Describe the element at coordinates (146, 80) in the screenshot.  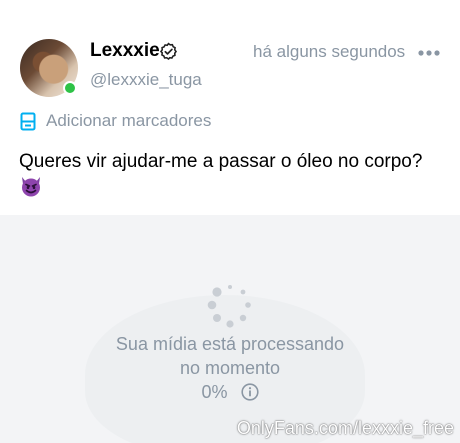
I see `author-handle: @lexxxie_tuga` at that location.